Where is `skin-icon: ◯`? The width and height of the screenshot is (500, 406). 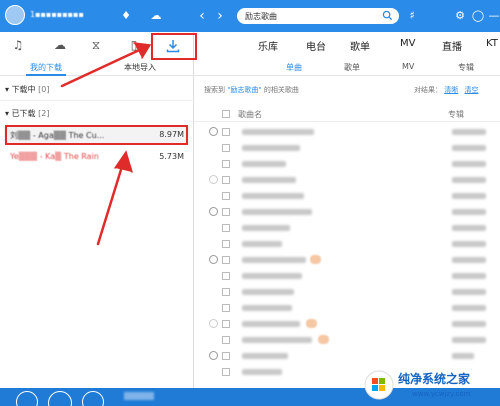
skin-icon: ◯ is located at coordinates (478, 16).